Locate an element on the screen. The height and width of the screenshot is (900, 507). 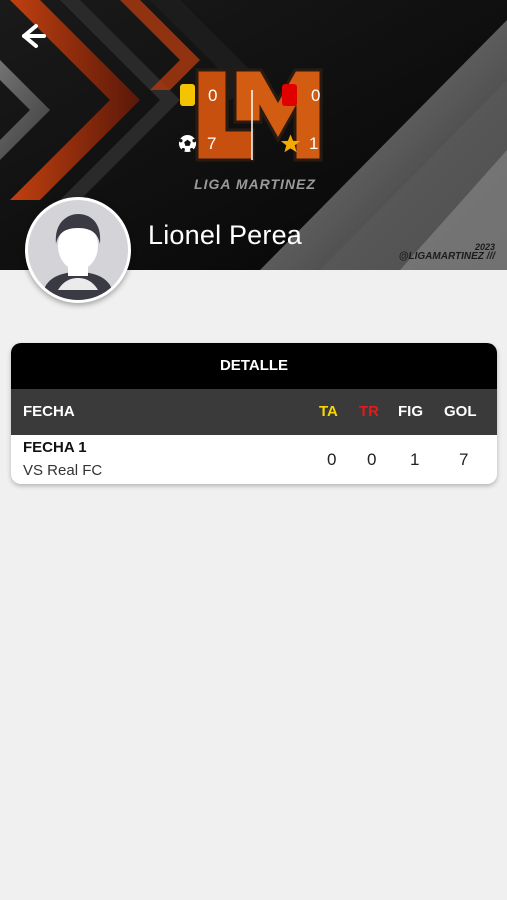
player-name: Lionel Perea is located at coordinates (225, 235).